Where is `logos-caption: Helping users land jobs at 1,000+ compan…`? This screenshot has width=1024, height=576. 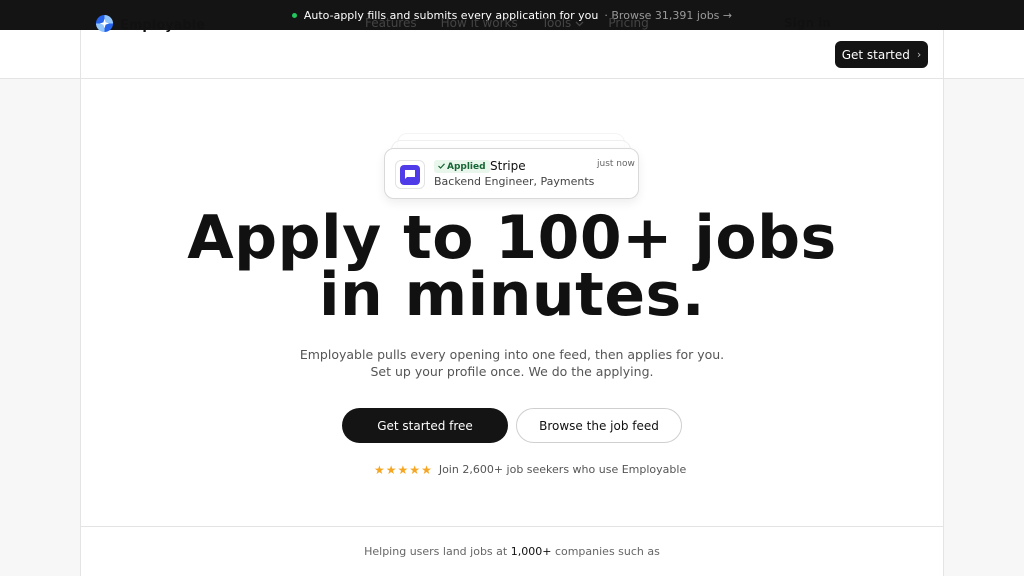 logos-caption: Helping users land jobs at 1,000+ compan… is located at coordinates (512, 551).